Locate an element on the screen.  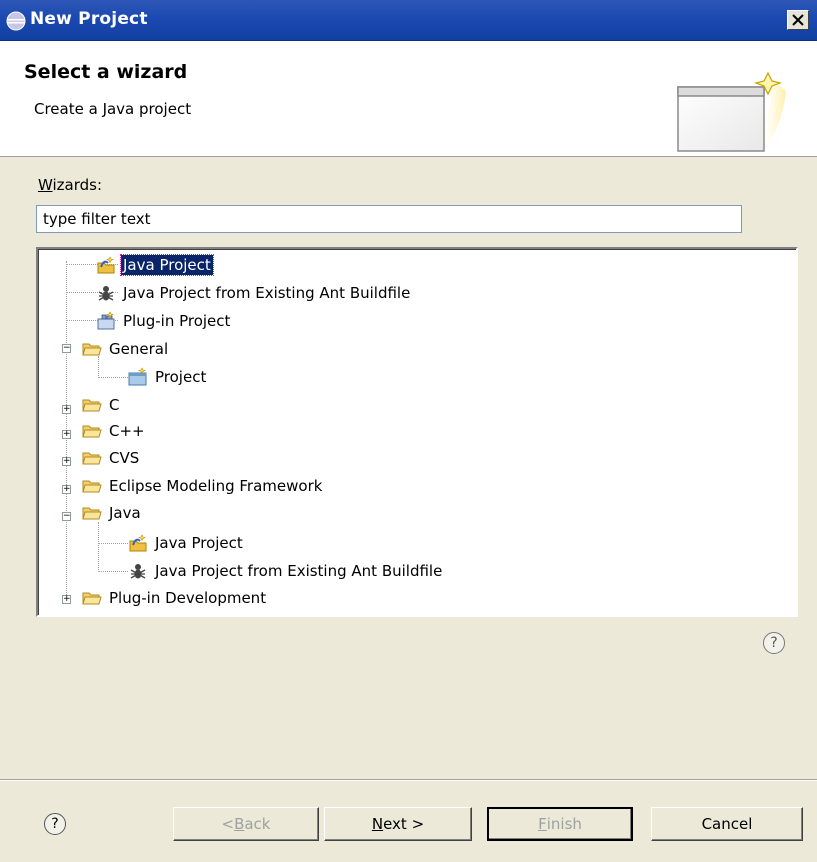
eclipse-icon is located at coordinates (16, 21).